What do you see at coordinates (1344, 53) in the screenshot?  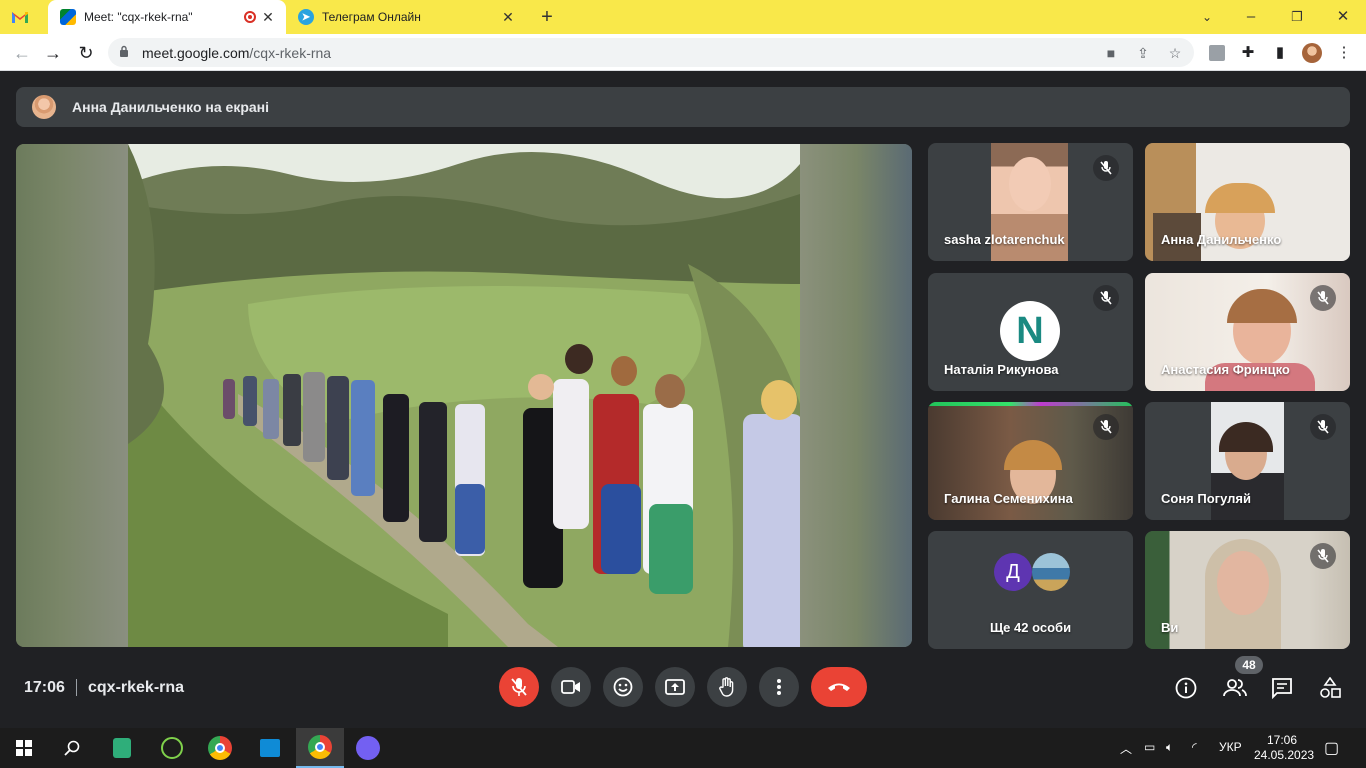 I see `menu-kebab-icon: ⋮` at bounding box center [1344, 53].